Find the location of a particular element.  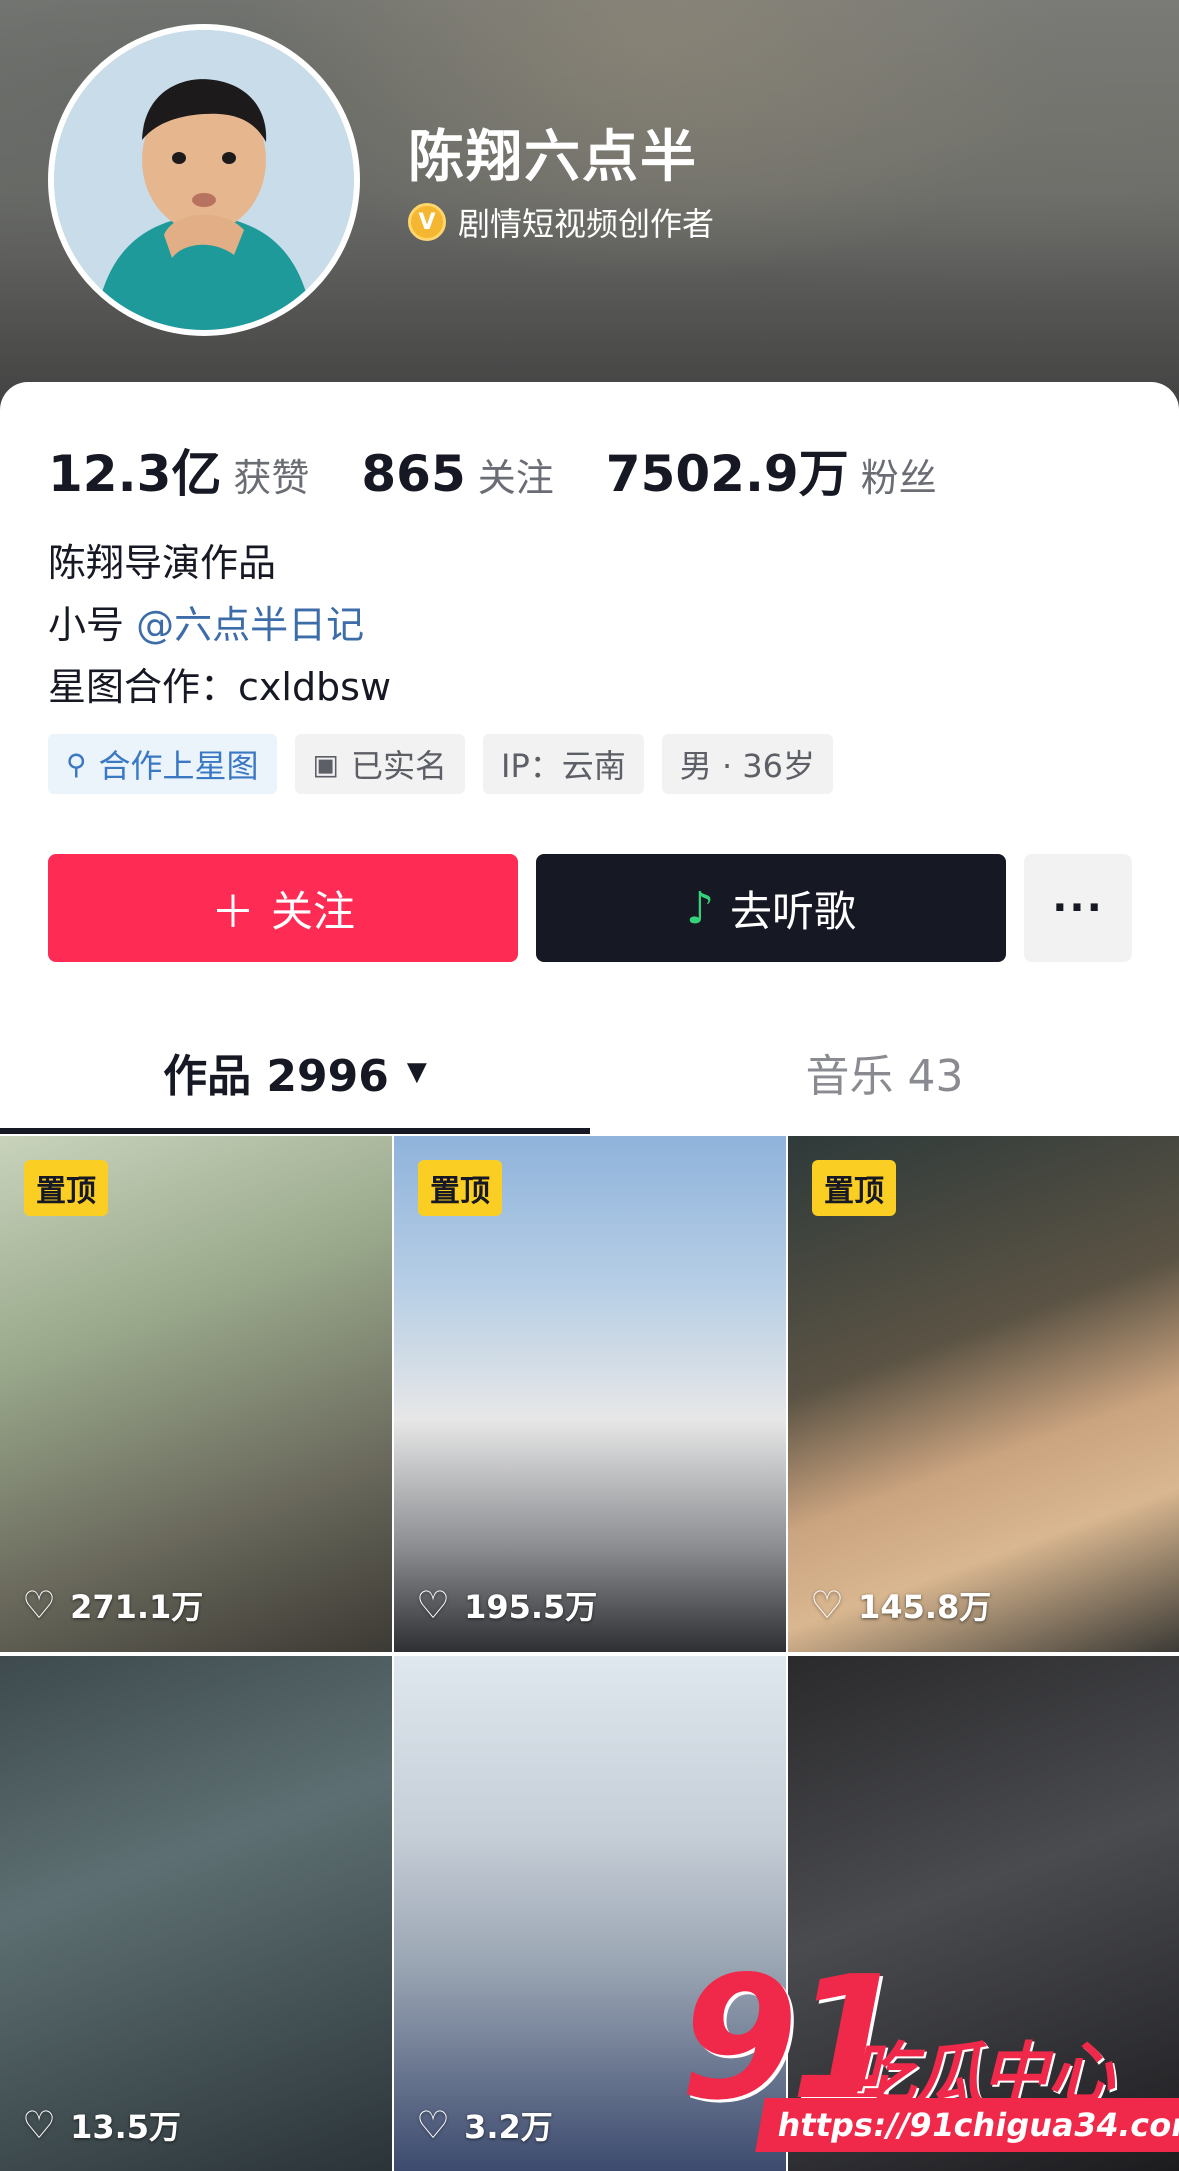

follow-label: 关注 is located at coordinates (312, 911).